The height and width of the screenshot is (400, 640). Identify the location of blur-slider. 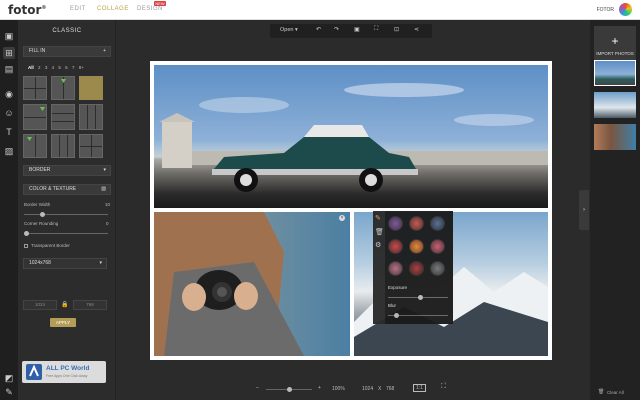
(418, 315).